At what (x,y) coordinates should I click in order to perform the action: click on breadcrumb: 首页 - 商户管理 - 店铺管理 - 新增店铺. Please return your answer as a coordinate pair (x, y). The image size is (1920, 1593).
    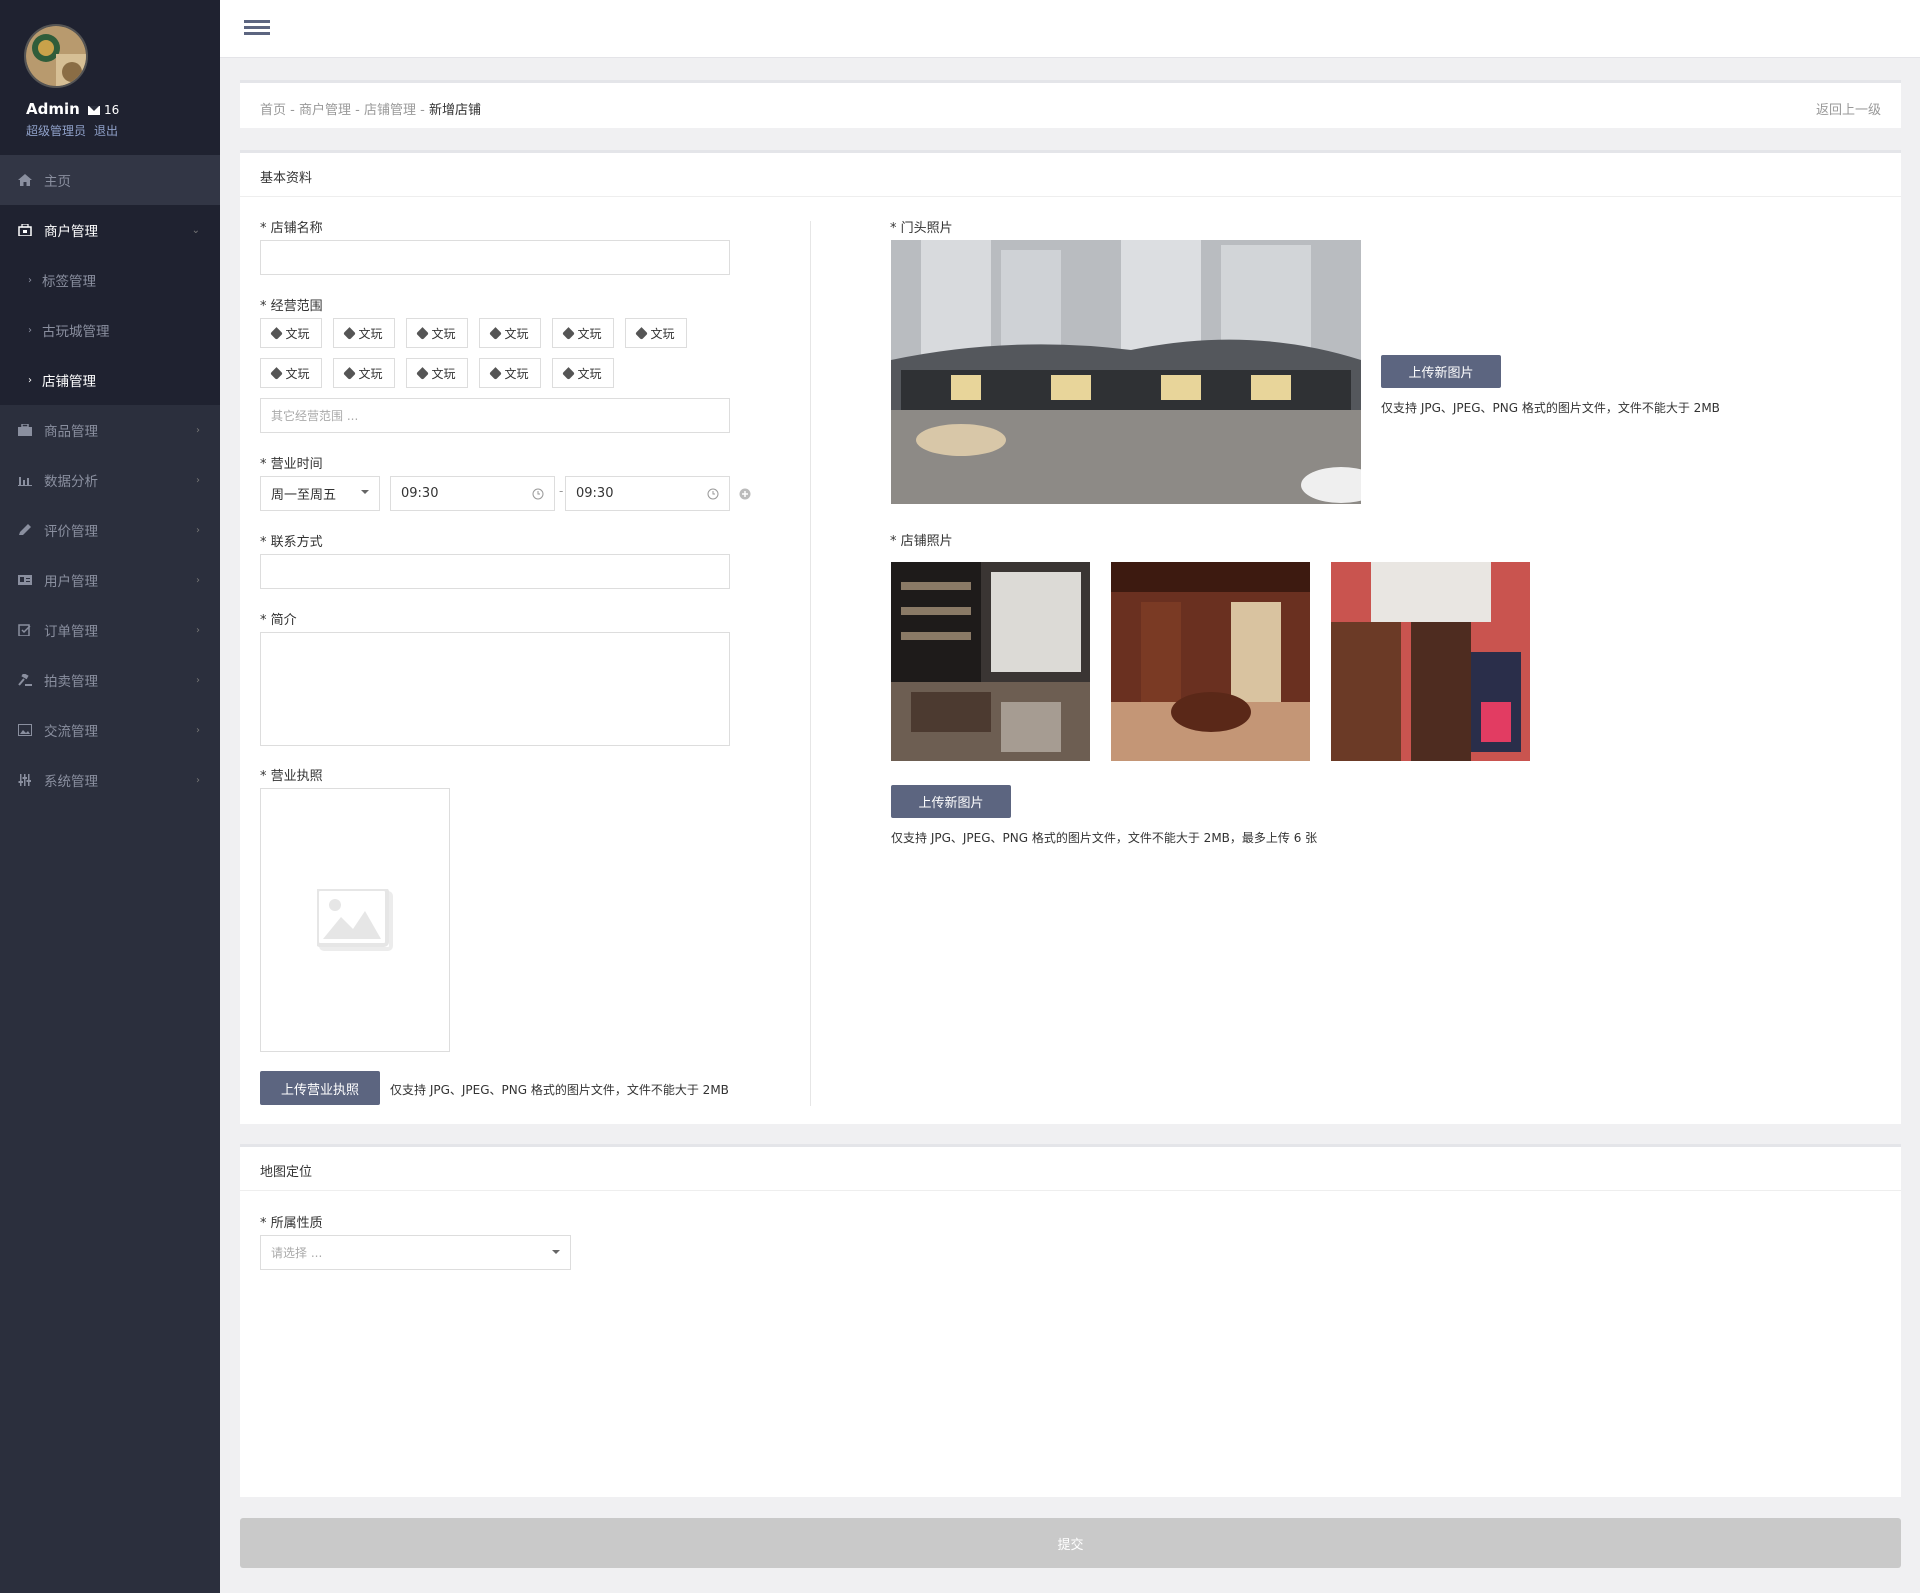
    Looking at the image, I should click on (370, 108).